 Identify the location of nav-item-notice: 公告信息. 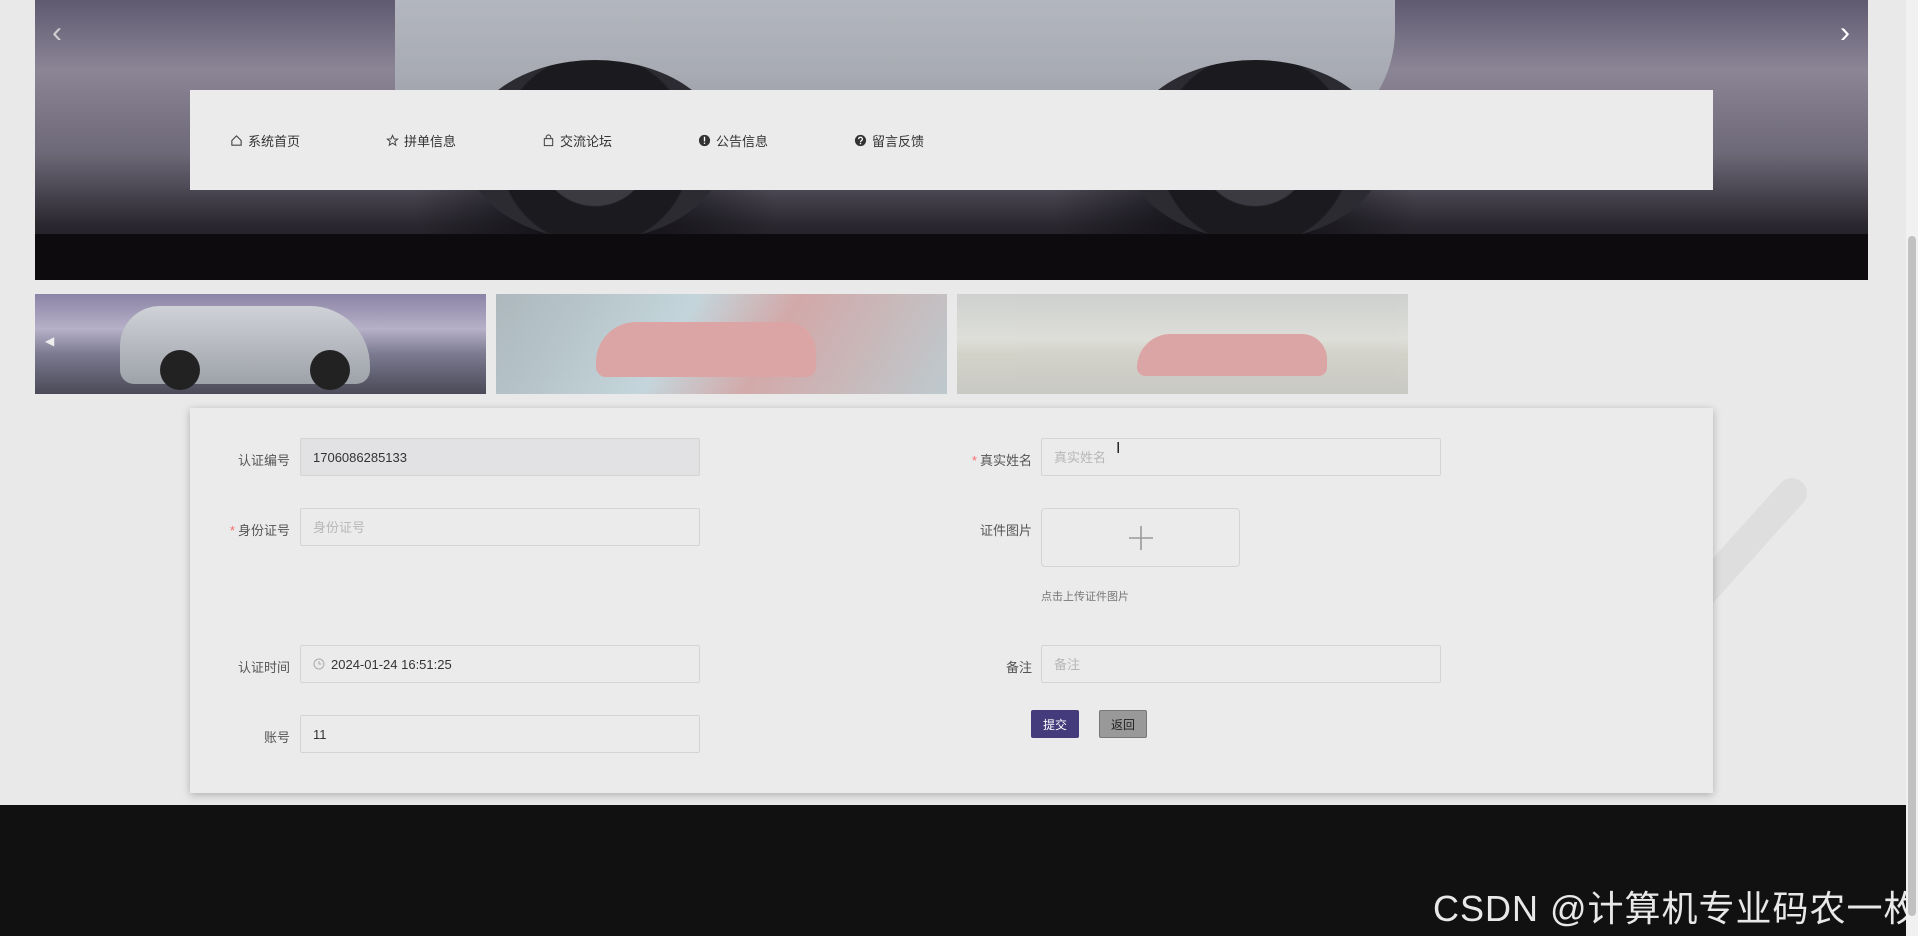
(733, 140).